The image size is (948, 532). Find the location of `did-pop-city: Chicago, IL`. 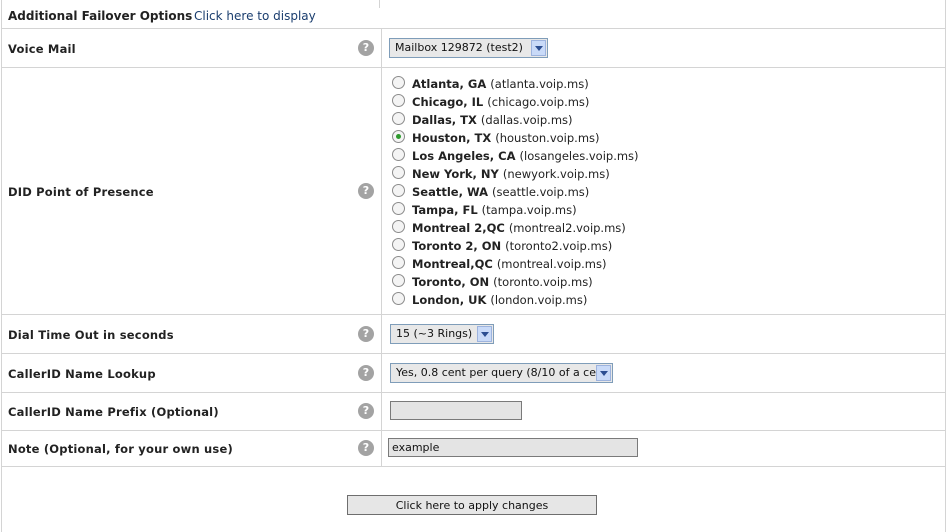

did-pop-city: Chicago, IL is located at coordinates (448, 102).